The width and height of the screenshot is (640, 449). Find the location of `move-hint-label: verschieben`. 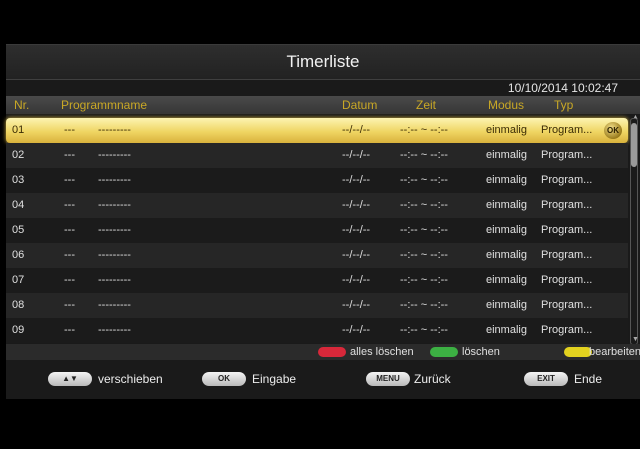

move-hint-label: verschieben is located at coordinates (130, 379).